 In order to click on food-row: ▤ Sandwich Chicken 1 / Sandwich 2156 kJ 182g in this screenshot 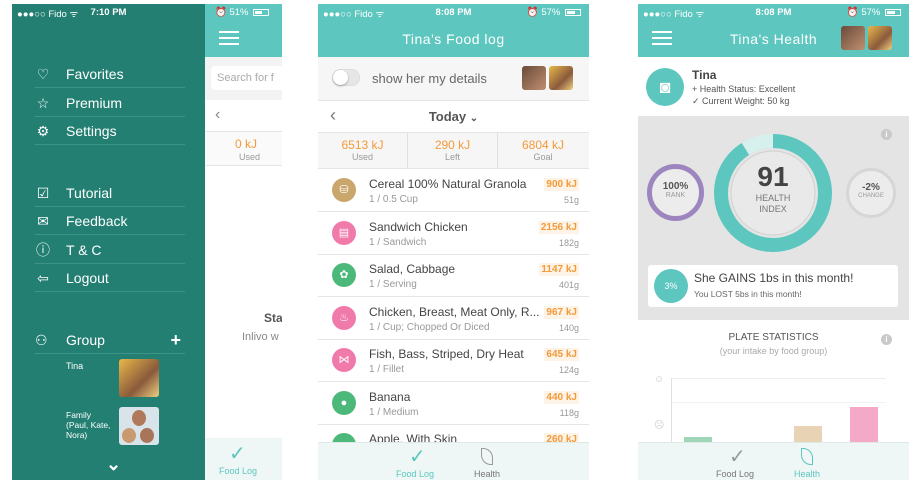, I will do `click(453, 234)`.